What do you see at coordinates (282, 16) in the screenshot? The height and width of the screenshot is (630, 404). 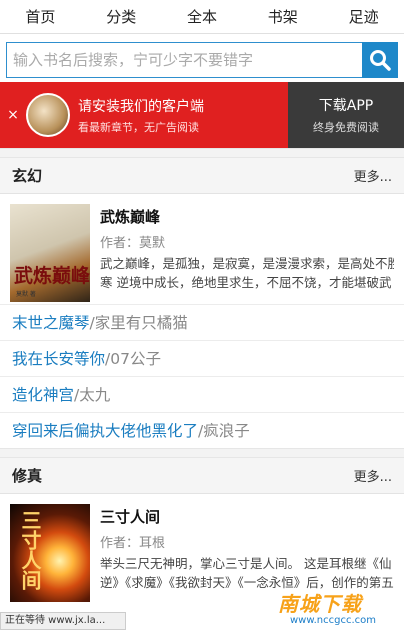 I see `nav-bookshelf: 书架` at bounding box center [282, 16].